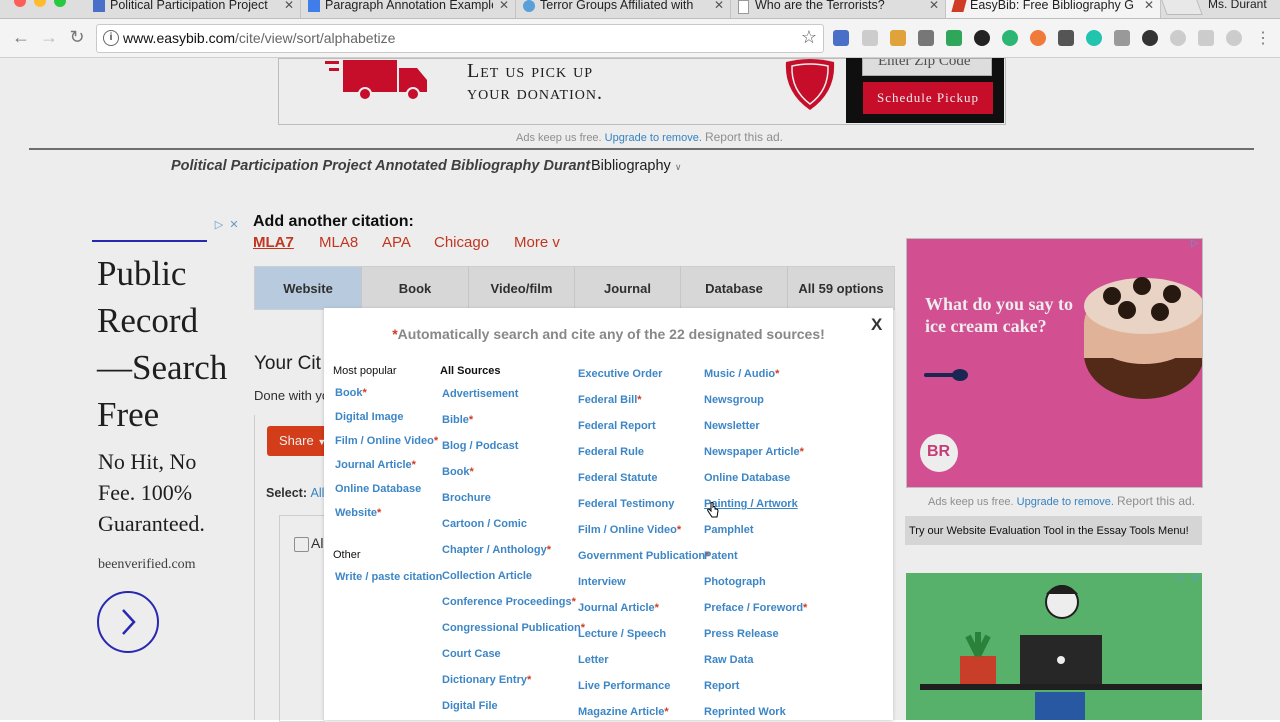  Describe the element at coordinates (487, 576) in the screenshot. I see `source-option: Collection Article` at that location.